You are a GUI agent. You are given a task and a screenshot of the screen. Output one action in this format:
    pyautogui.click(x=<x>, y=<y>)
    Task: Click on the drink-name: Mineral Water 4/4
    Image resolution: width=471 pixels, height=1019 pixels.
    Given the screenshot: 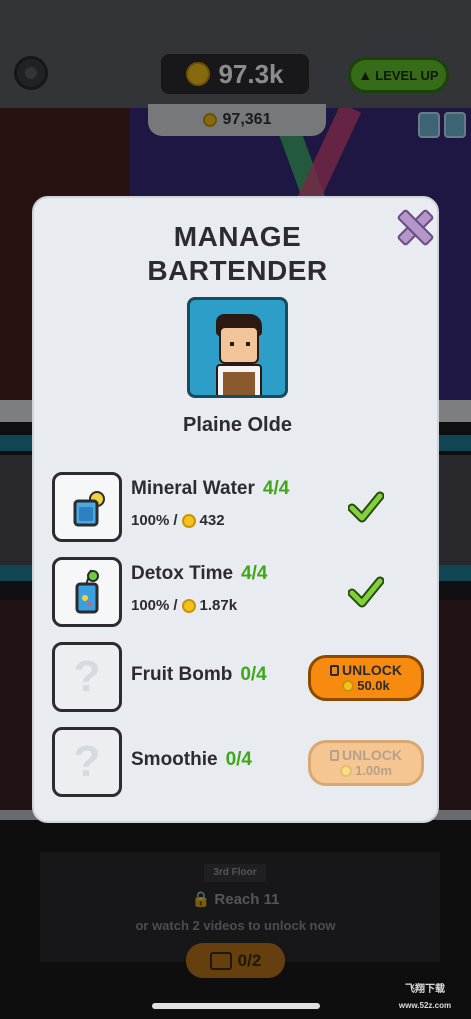 What is the action you would take?
    pyautogui.click(x=210, y=488)
    